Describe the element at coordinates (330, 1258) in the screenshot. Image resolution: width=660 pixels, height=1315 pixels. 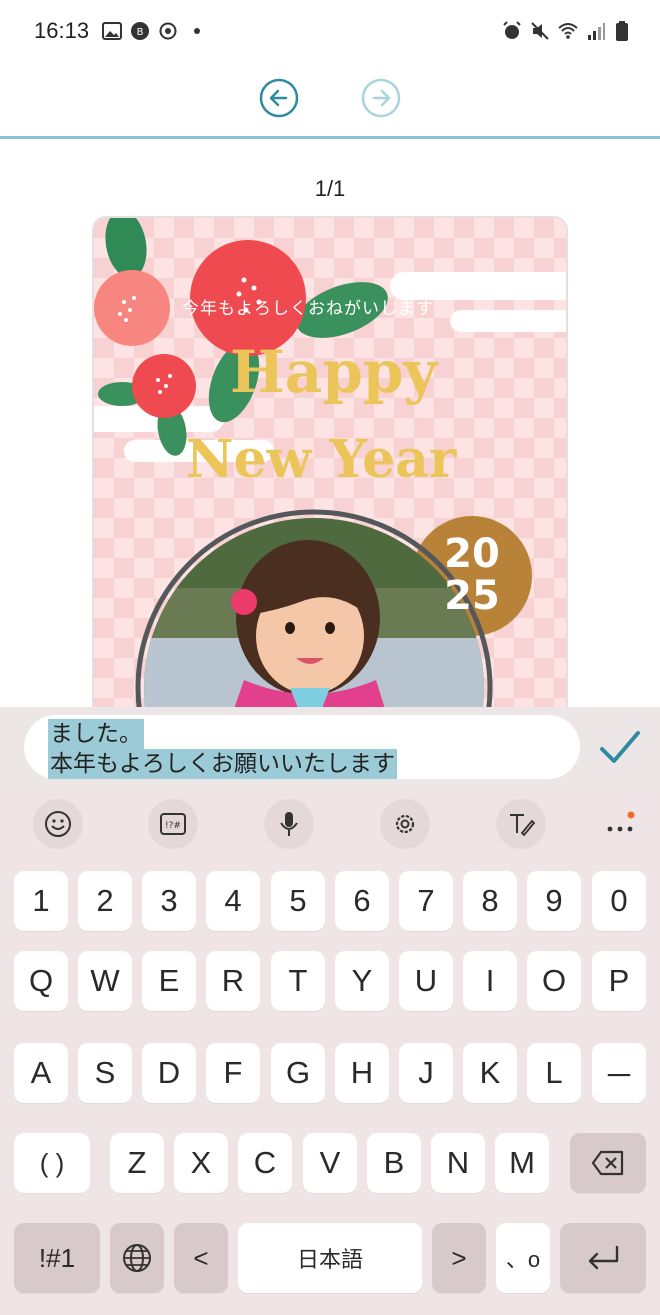
I see `space-key: 日本語` at that location.